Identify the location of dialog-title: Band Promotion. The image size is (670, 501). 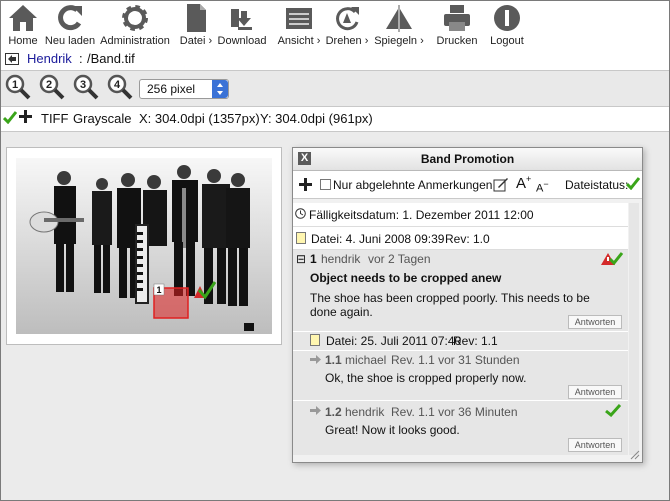
(467, 159).